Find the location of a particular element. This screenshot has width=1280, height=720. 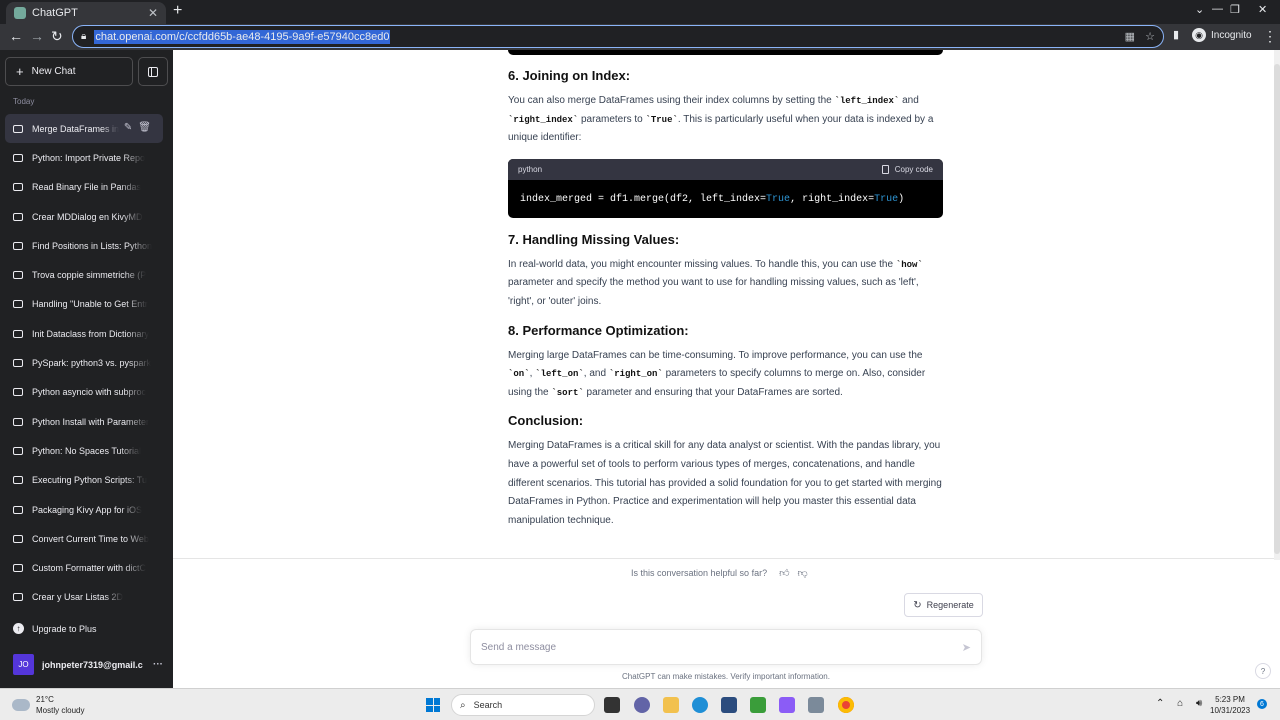

edge-browser-icon is located at coordinates (700, 705).